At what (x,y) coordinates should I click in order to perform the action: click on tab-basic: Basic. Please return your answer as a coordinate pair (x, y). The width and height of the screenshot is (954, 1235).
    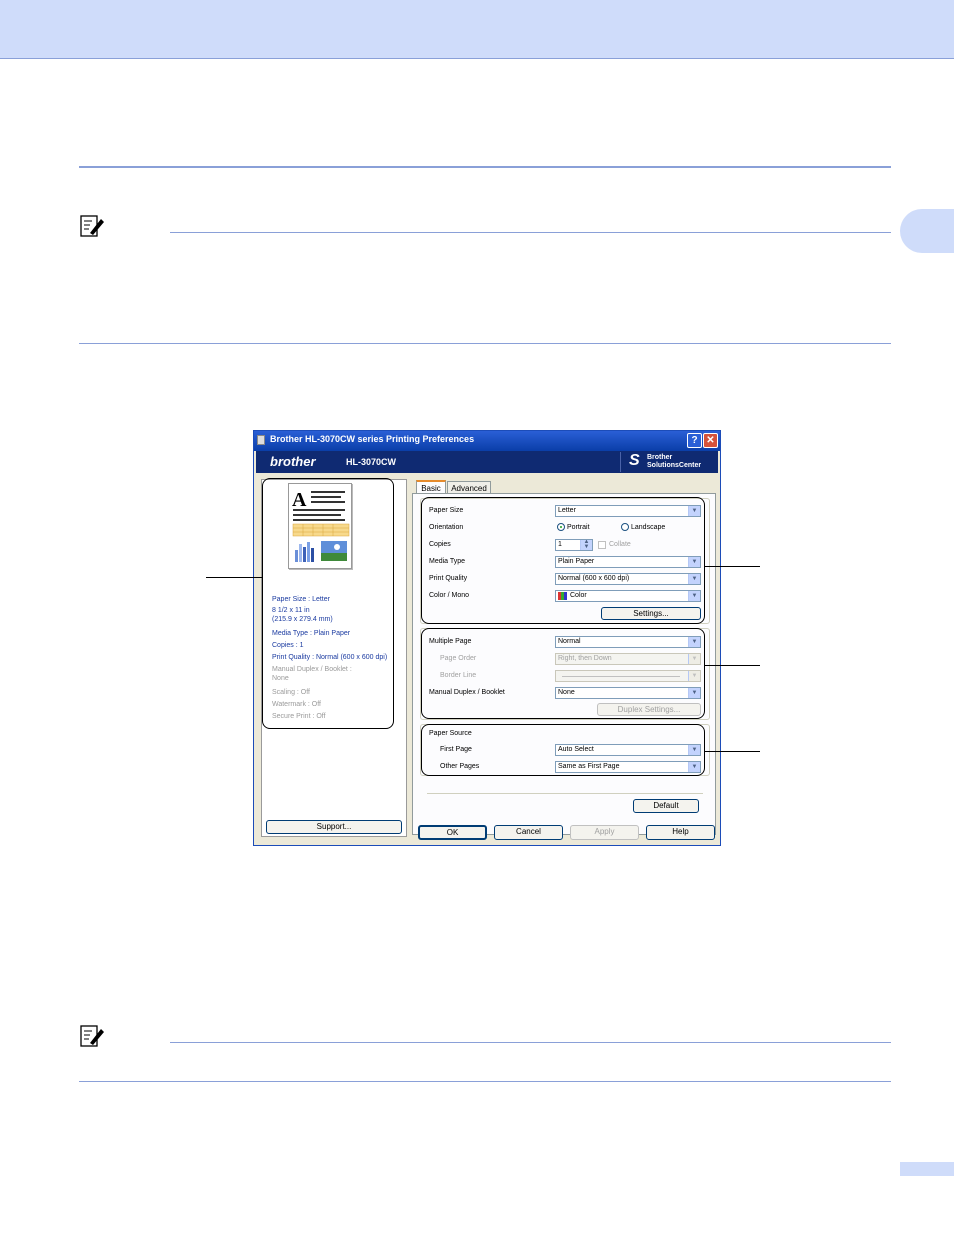
    Looking at the image, I should click on (431, 487).